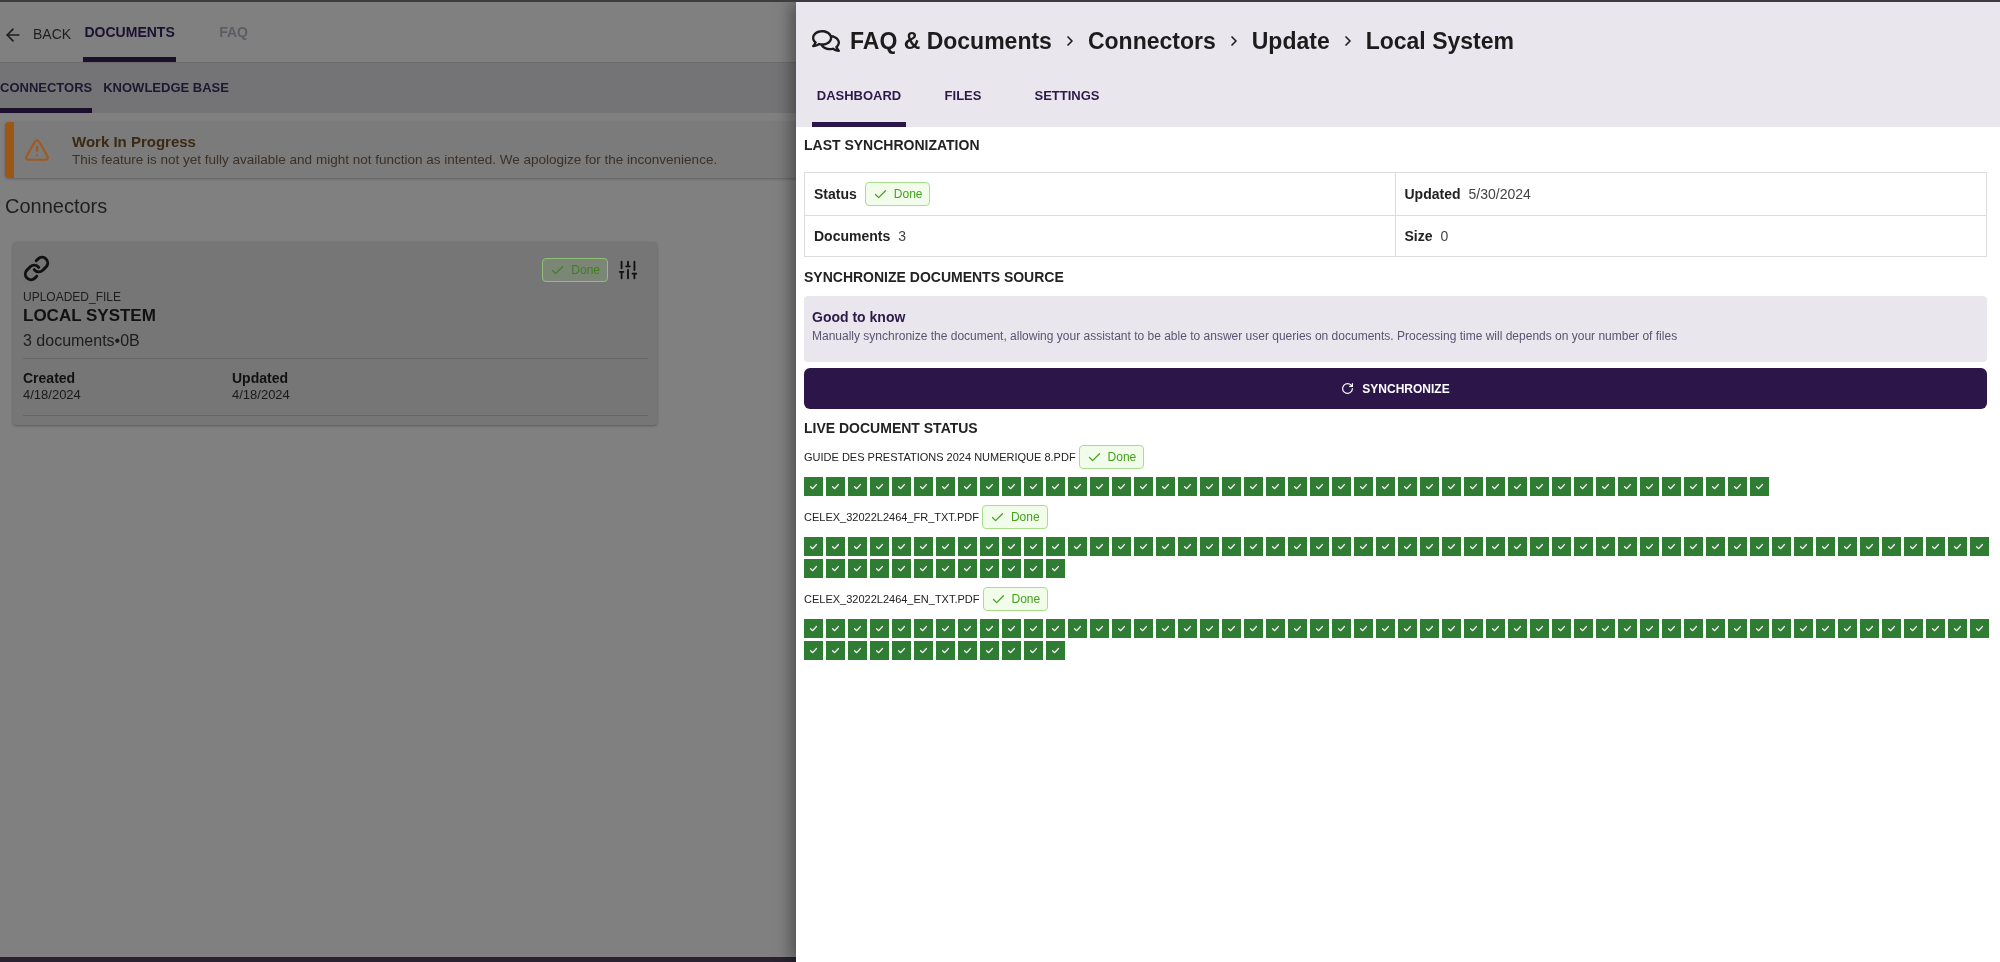 This screenshot has height=962, width=2000. What do you see at coordinates (1067, 103) in the screenshot?
I see `panel-tab: SETTINGS` at bounding box center [1067, 103].